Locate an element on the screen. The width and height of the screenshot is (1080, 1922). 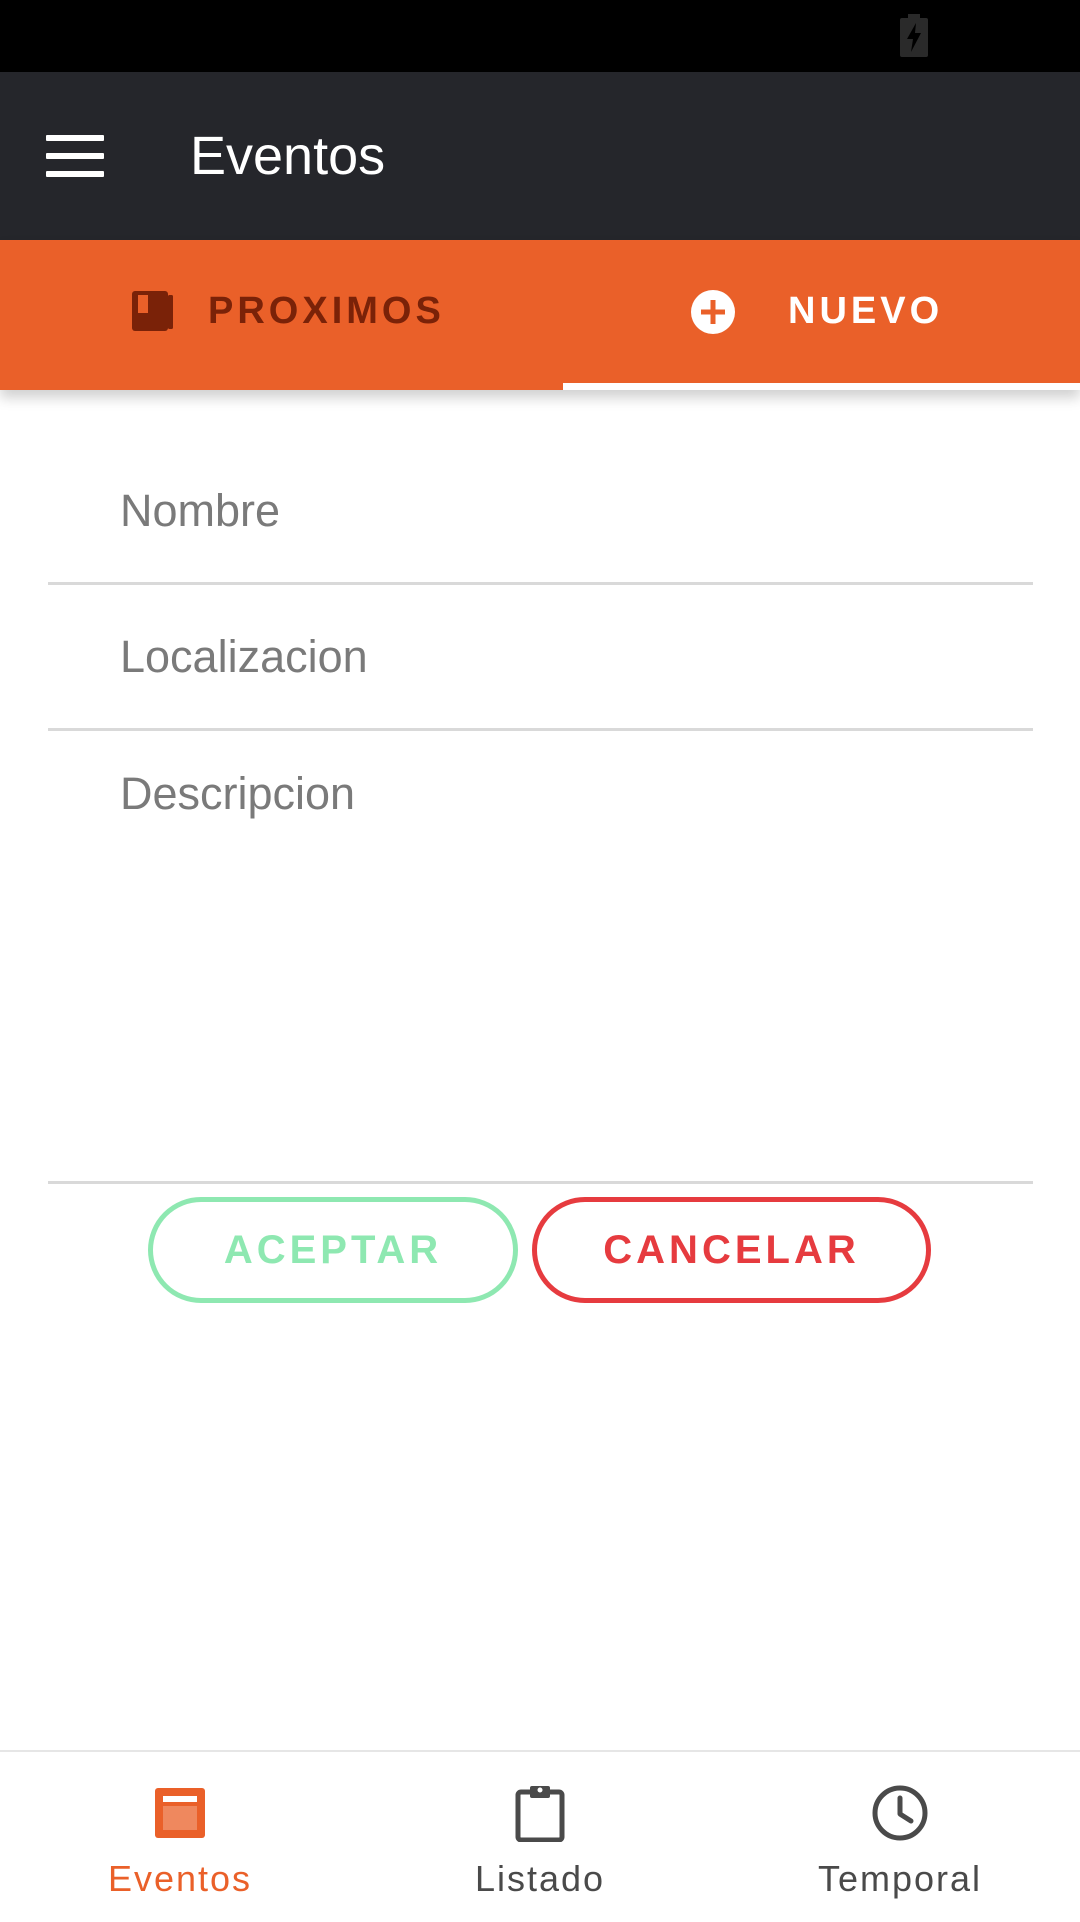
nombre-field is located at coordinates (540, 512).